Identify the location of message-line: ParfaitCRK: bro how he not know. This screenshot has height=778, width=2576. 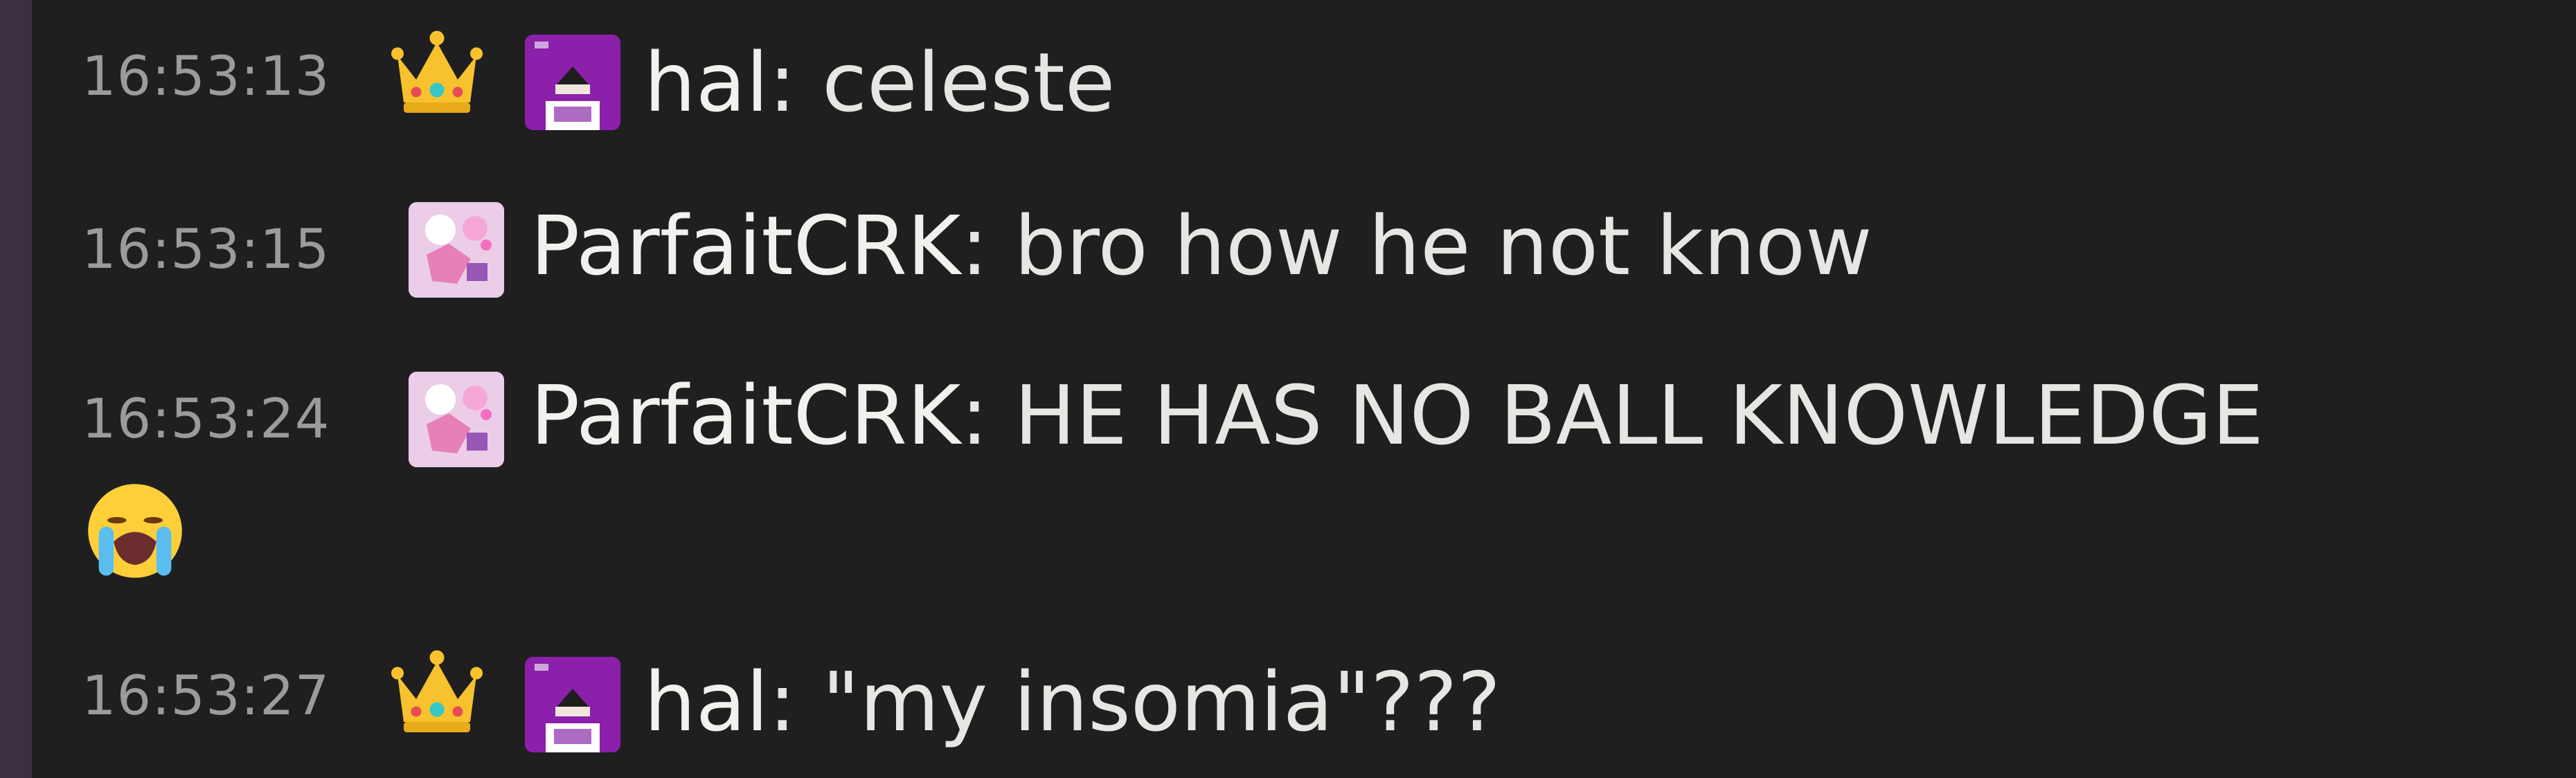
(1201, 246).